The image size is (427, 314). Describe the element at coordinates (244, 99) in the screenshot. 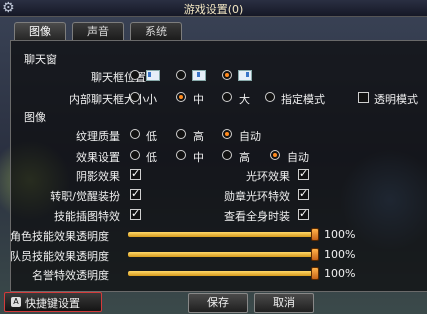

I see `chat-size-large-label: 大` at that location.